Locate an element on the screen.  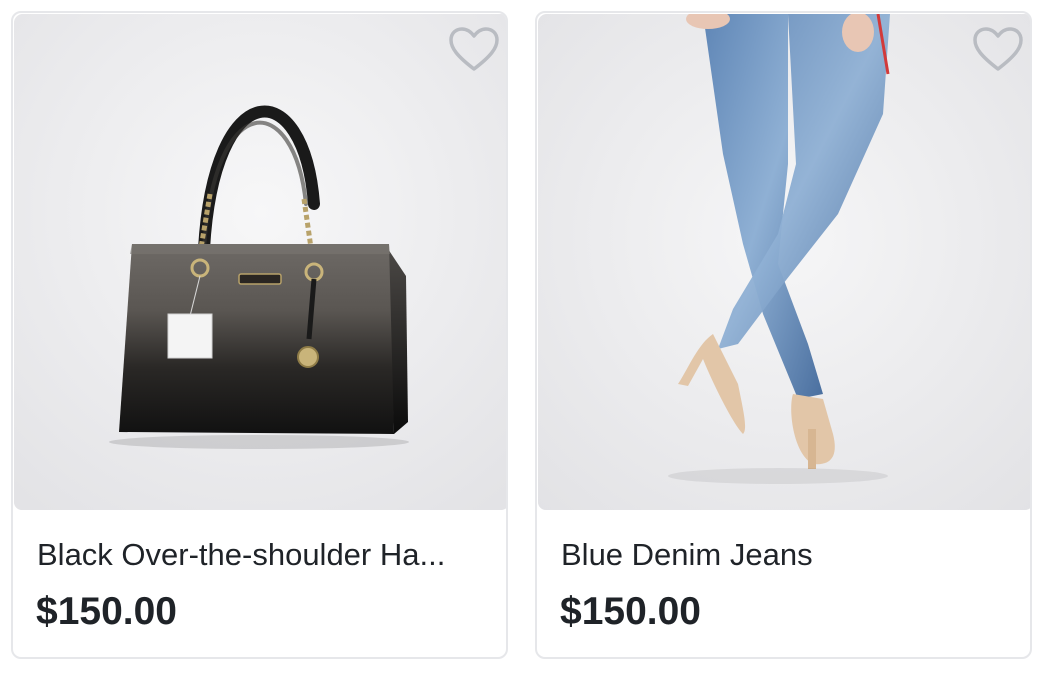
product-title: Blue Denim Jeans is located at coordinates (786, 555).